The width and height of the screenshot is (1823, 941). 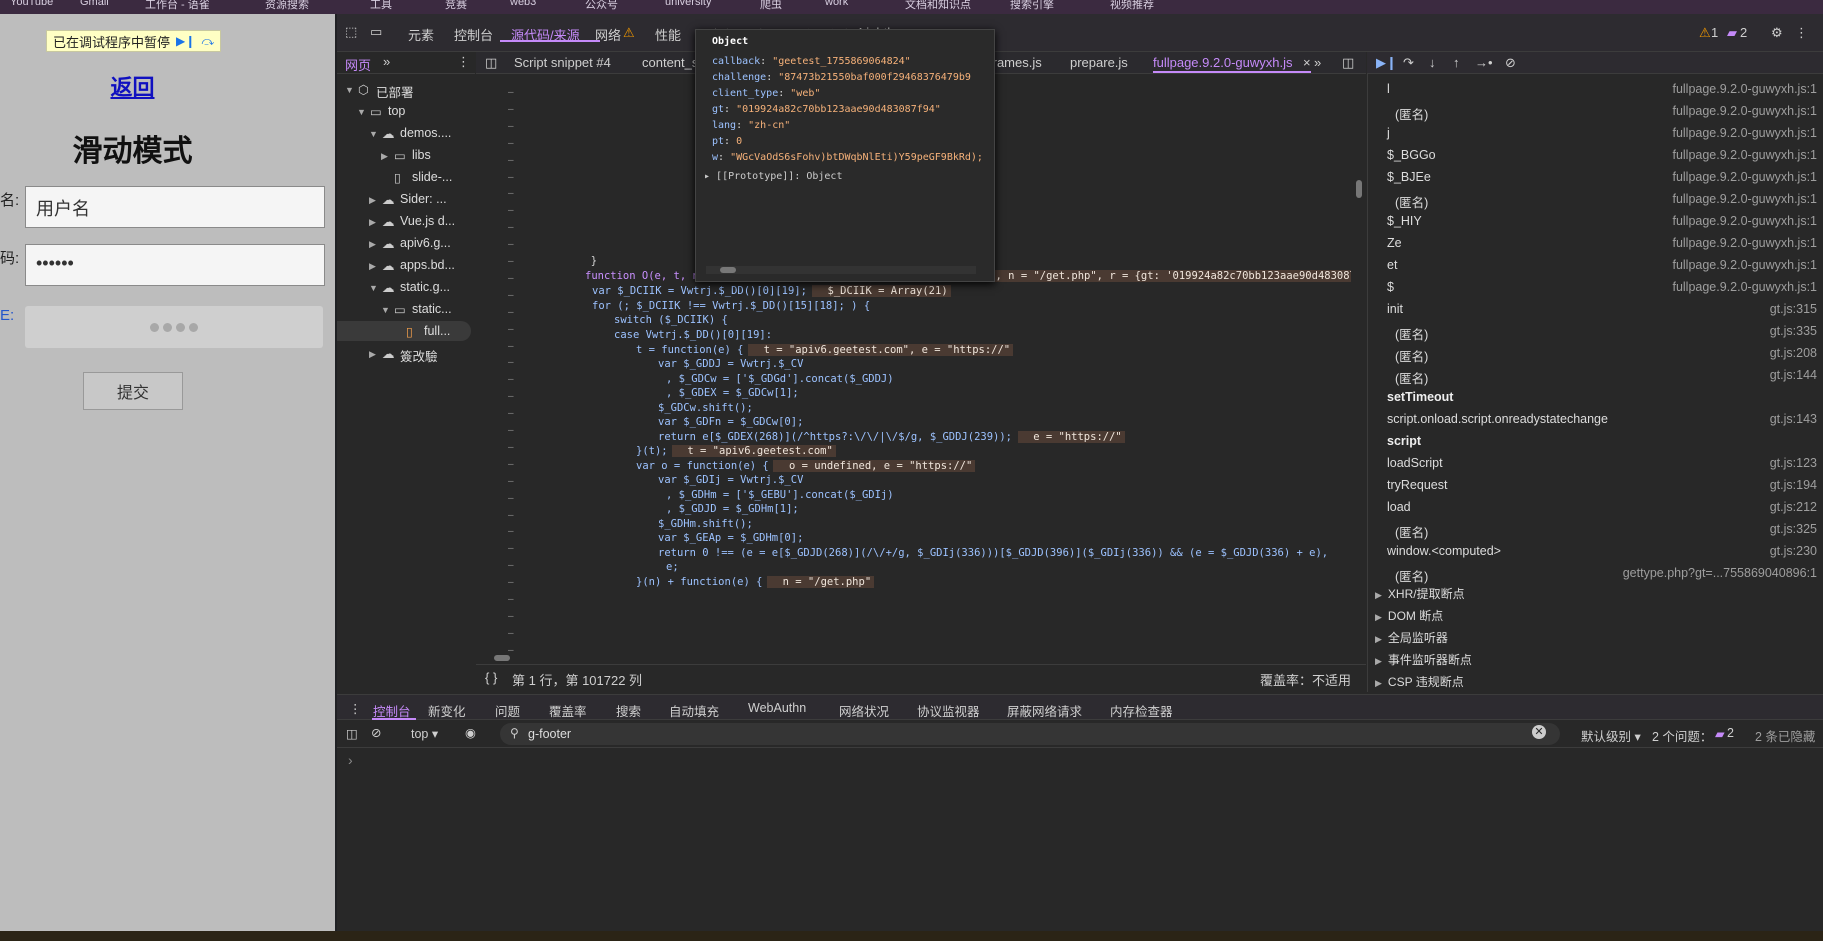 What do you see at coordinates (1141, 710) in the screenshot?
I see `drawer-tab: 内存检查器` at bounding box center [1141, 710].